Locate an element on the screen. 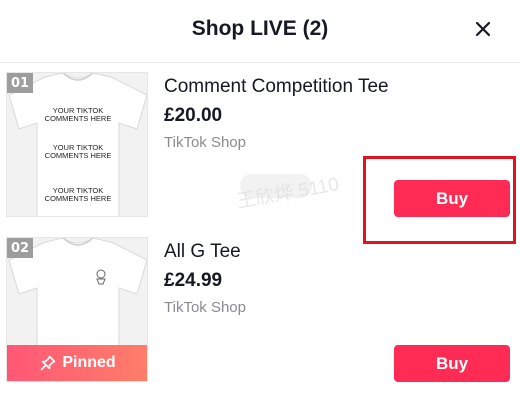  product-name: All G Tee is located at coordinates (202, 252).